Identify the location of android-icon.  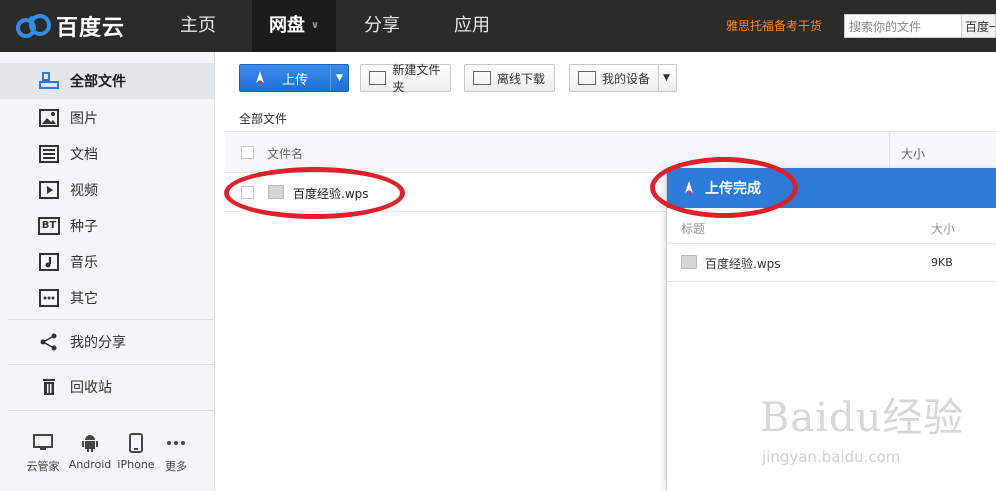
(90, 443).